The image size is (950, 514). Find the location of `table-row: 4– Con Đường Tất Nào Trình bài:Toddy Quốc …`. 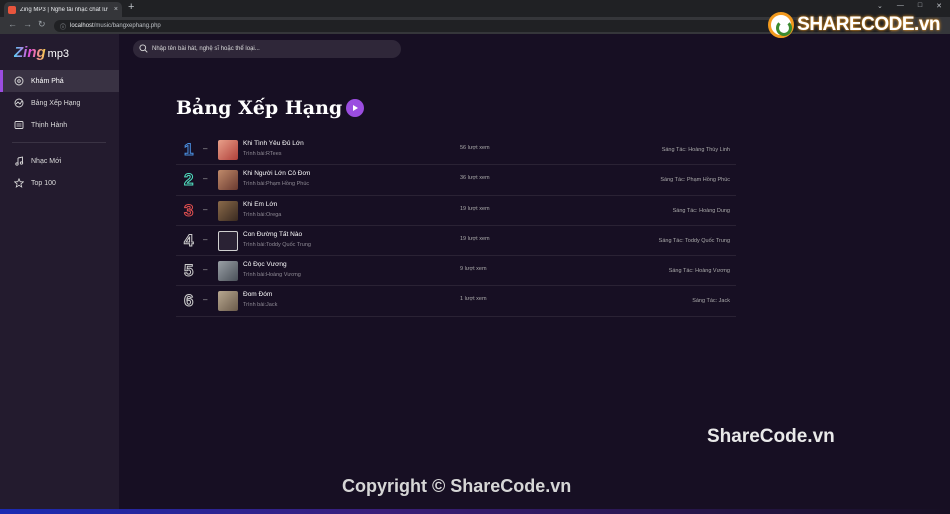

table-row: 4– Con Đường Tất Nào Trình bài:Toddy Quốc … is located at coordinates (456, 241).